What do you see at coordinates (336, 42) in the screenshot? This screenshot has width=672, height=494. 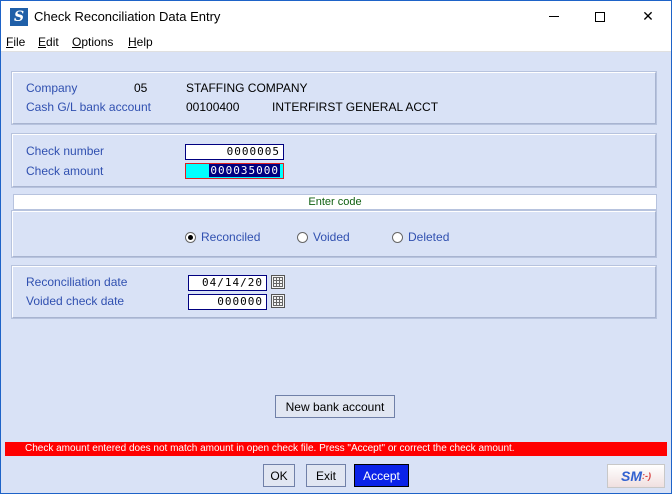 I see `menu-bar: File Edit Options Help` at bounding box center [336, 42].